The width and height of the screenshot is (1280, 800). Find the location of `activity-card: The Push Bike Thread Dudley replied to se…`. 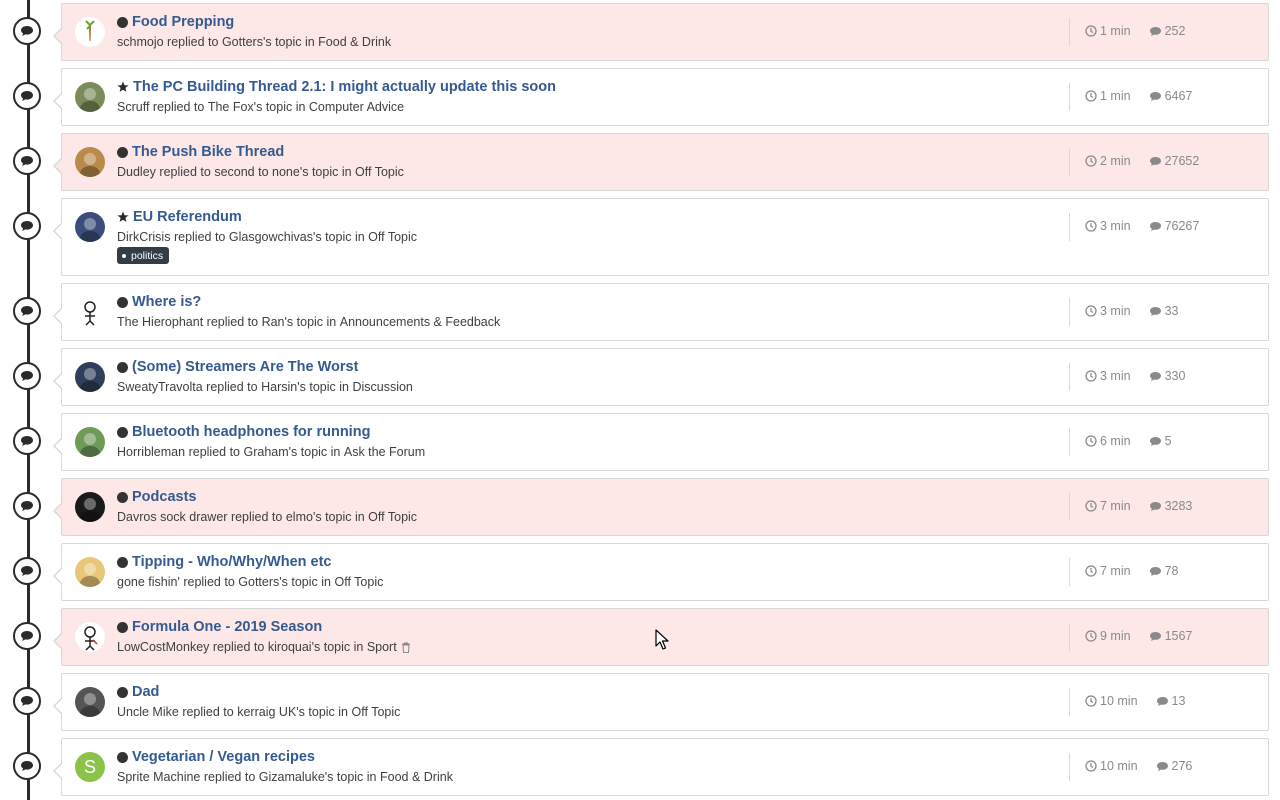

activity-card: The Push Bike Thread Dudley replied to se… is located at coordinates (661, 162).